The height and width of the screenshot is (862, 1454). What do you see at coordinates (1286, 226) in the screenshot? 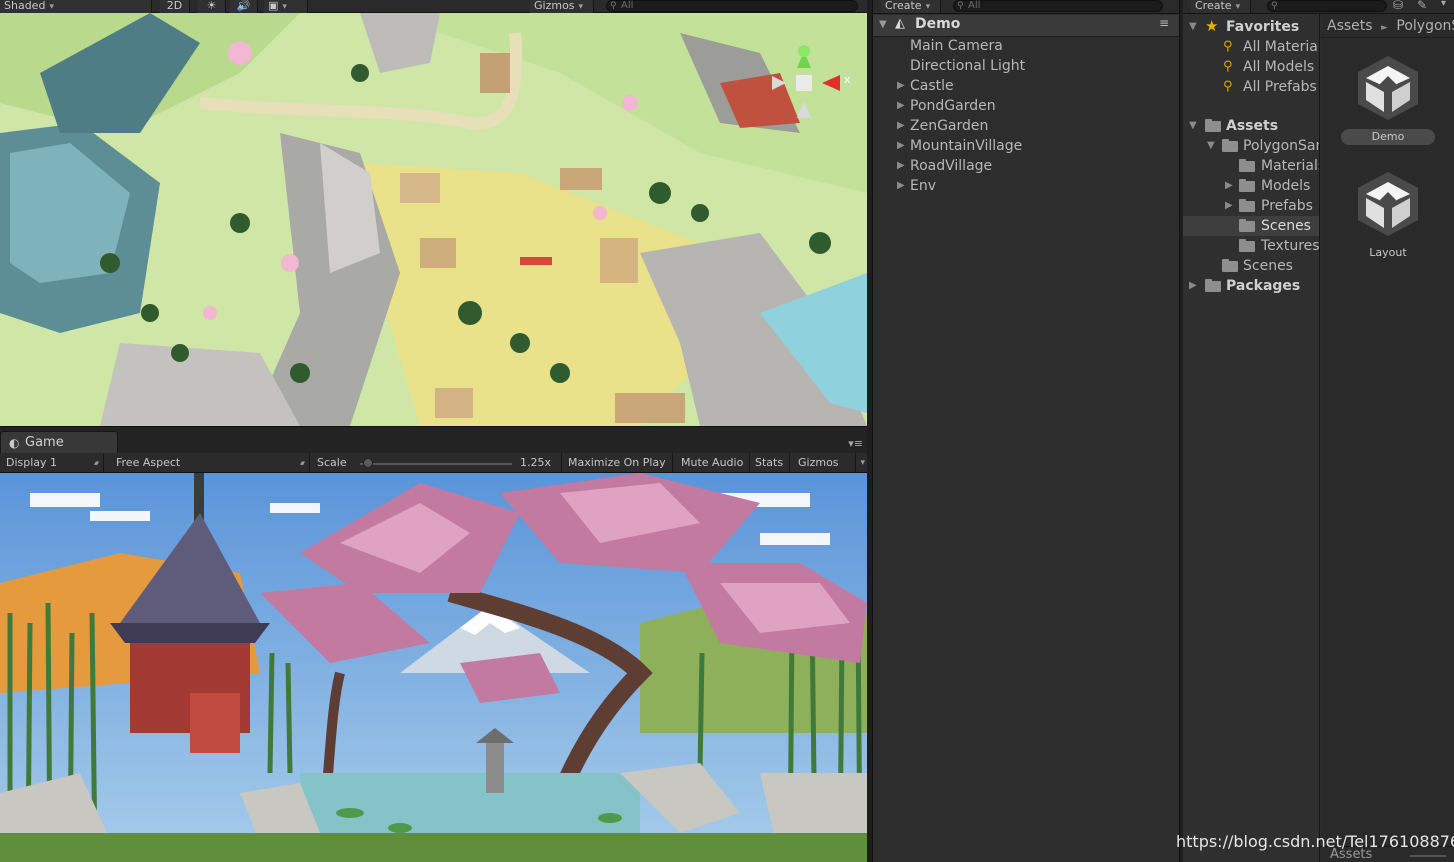
I see `folder-label: Scenes` at bounding box center [1286, 226].